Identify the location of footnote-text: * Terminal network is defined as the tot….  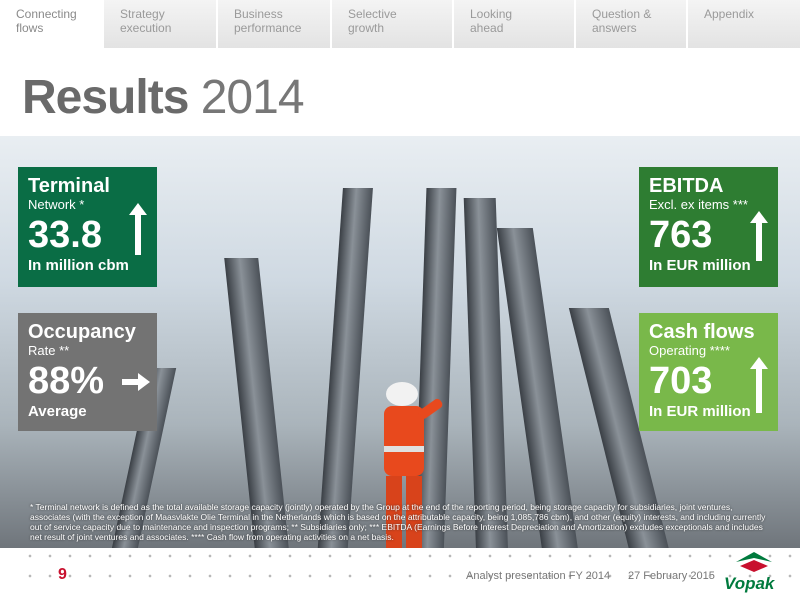
(398, 522).